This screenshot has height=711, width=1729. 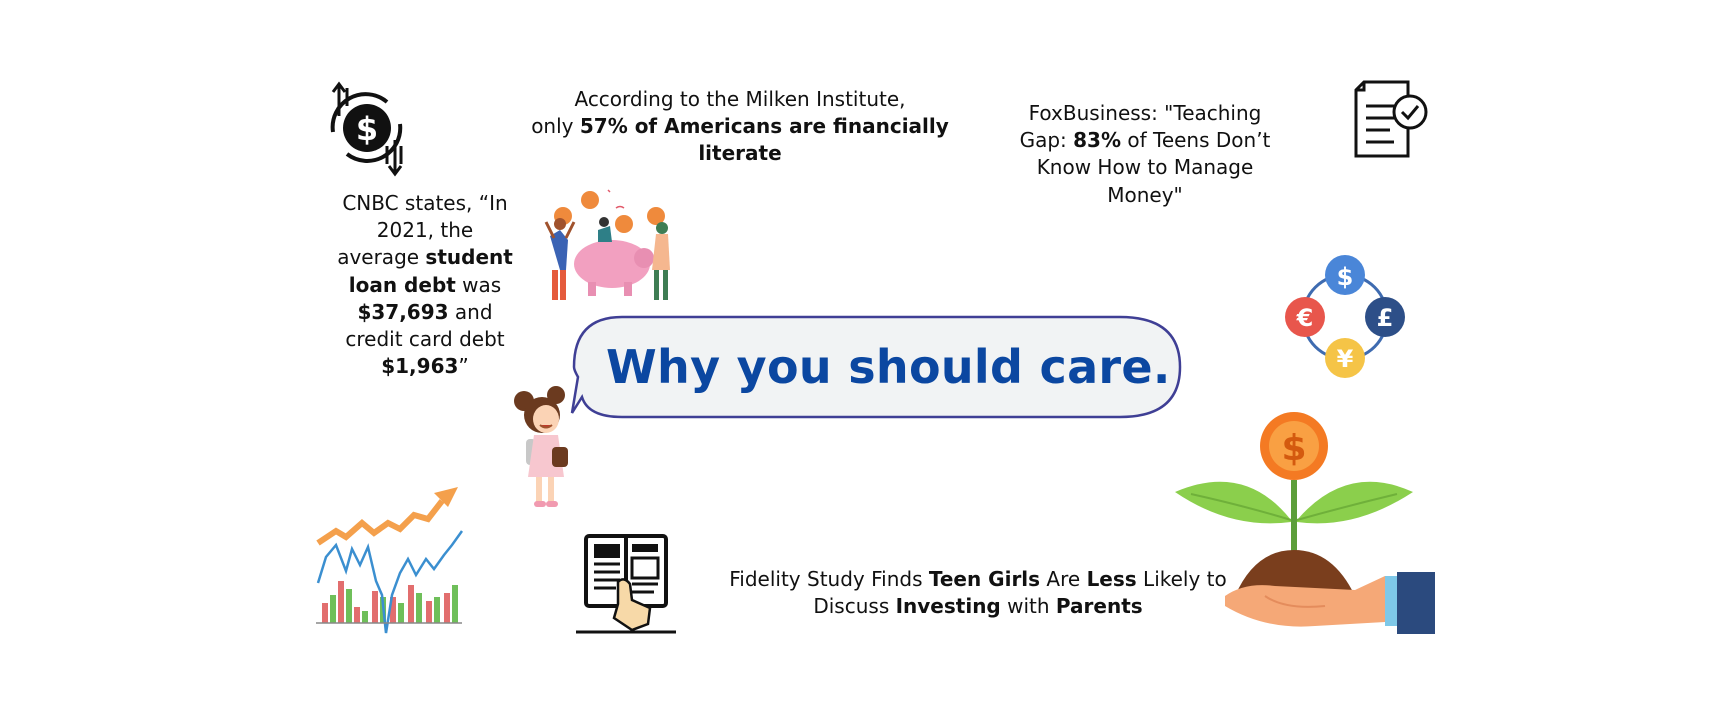 What do you see at coordinates (626, 584) in the screenshot?
I see `book-reading-icon` at bounding box center [626, 584].